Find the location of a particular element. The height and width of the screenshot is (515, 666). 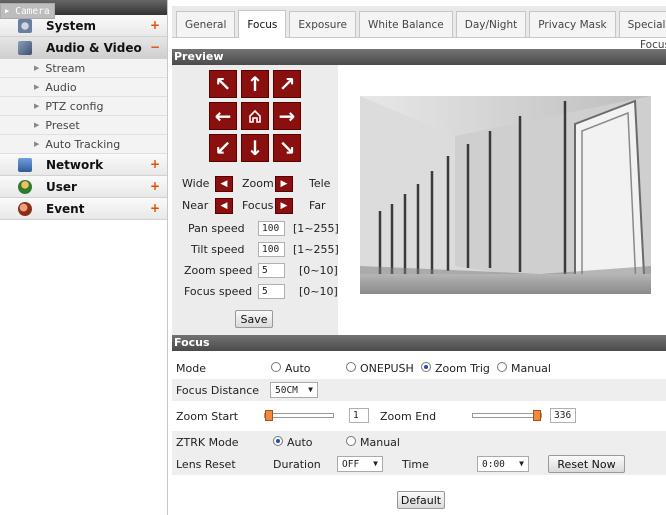

mode-auto-label: Auto is located at coordinates (298, 368).